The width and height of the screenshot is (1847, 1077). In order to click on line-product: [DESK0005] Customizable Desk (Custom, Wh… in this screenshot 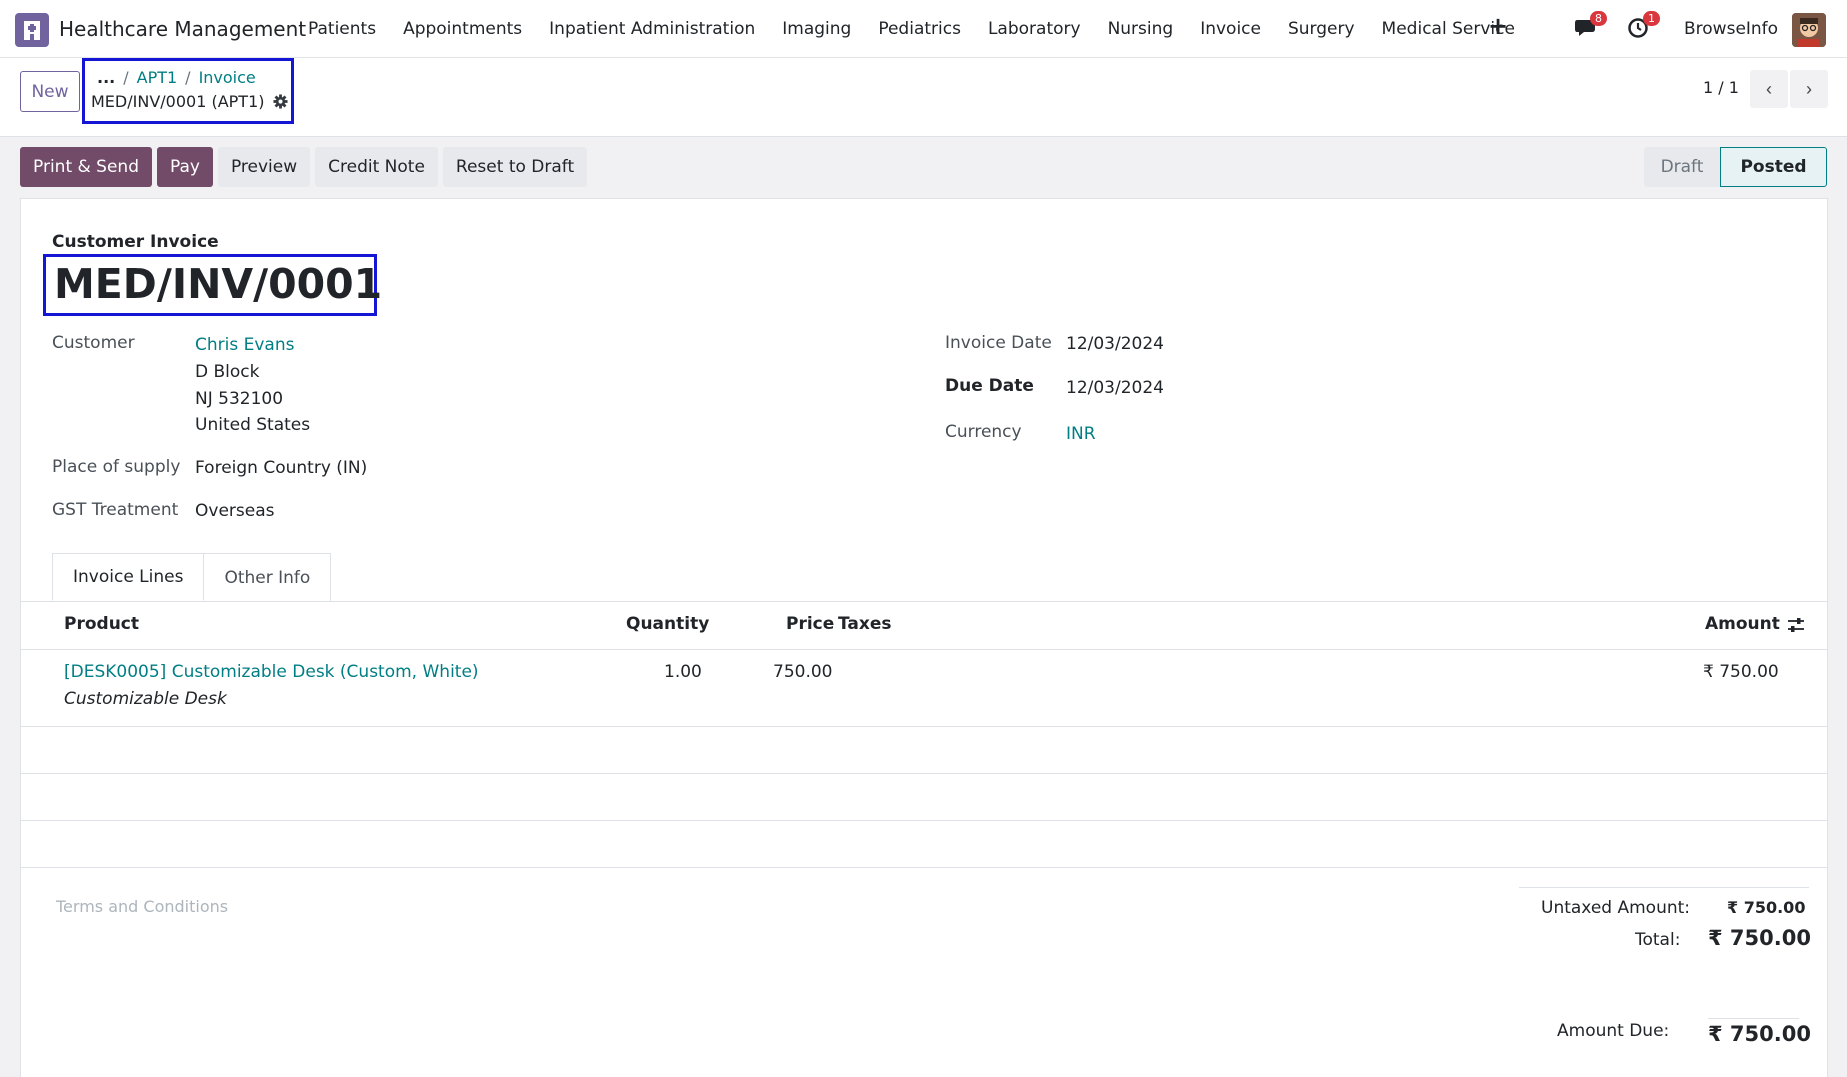, I will do `click(271, 672)`.